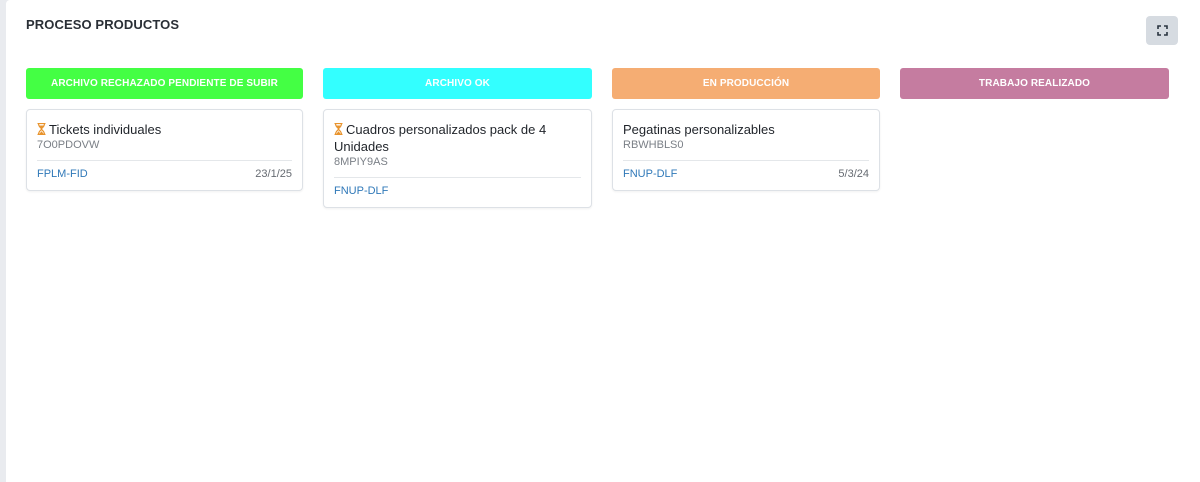 This screenshot has width=1200, height=482. I want to click on expand-icon, so click(1162, 30).